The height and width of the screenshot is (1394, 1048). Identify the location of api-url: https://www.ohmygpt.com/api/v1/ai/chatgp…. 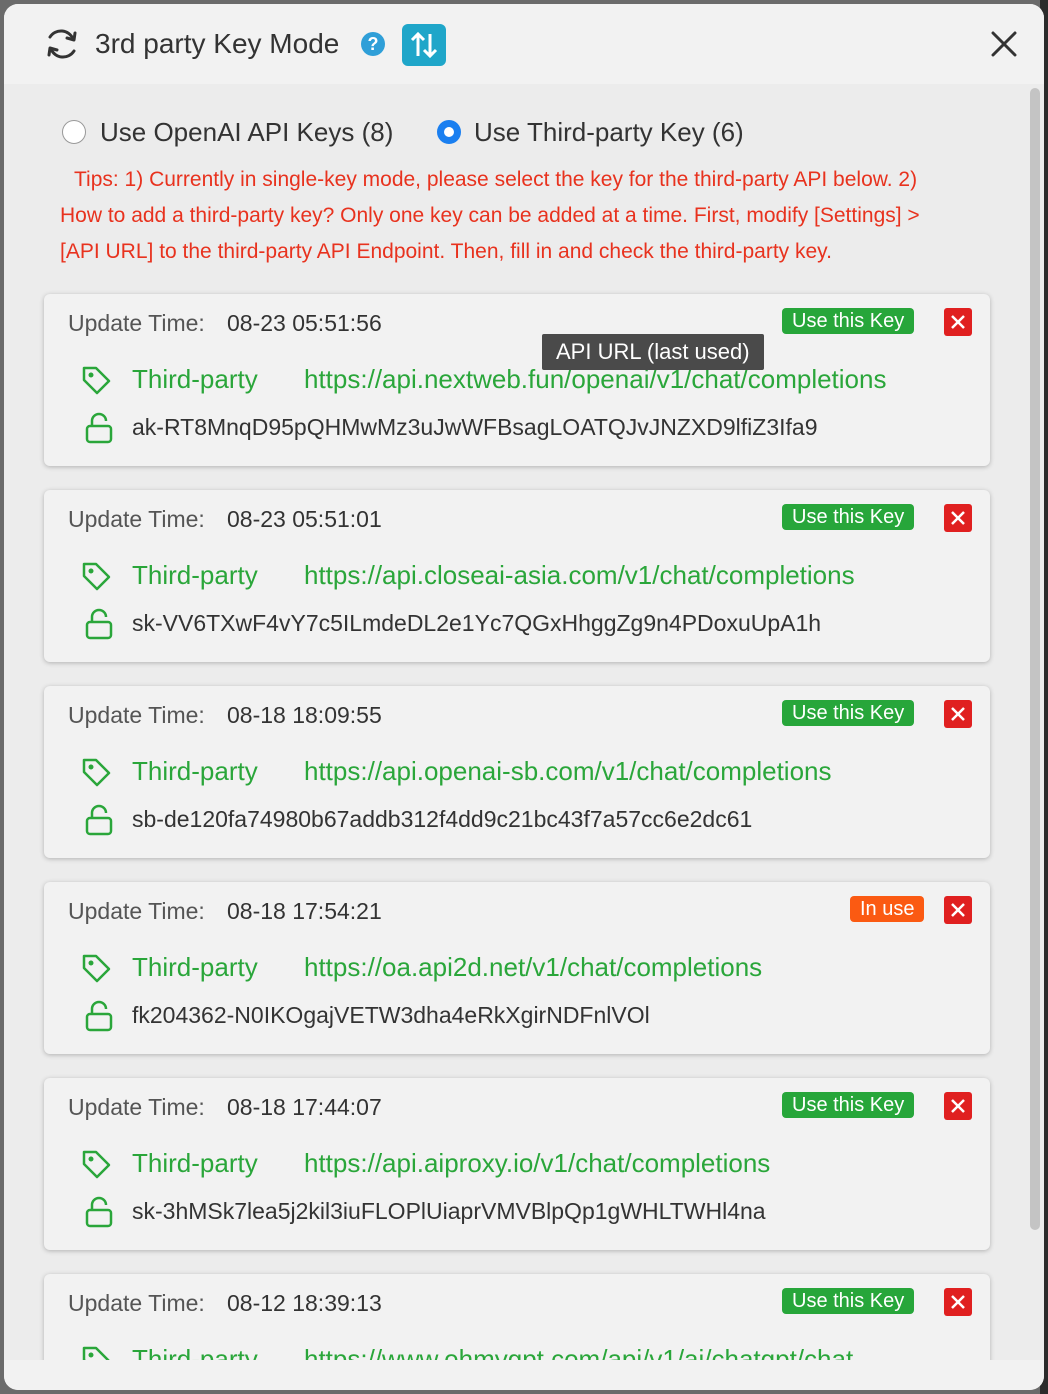
(579, 1352).